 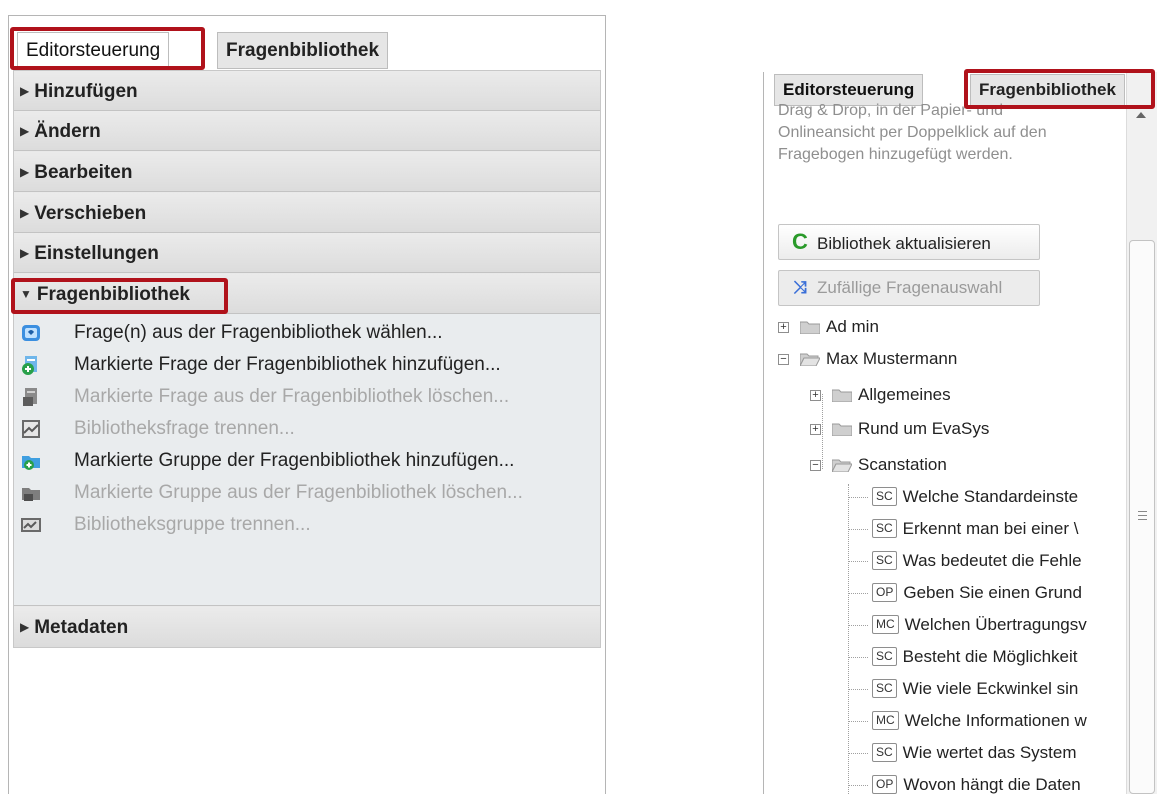 What do you see at coordinates (31, 429) in the screenshot?
I see `unlink-question-icon` at bounding box center [31, 429].